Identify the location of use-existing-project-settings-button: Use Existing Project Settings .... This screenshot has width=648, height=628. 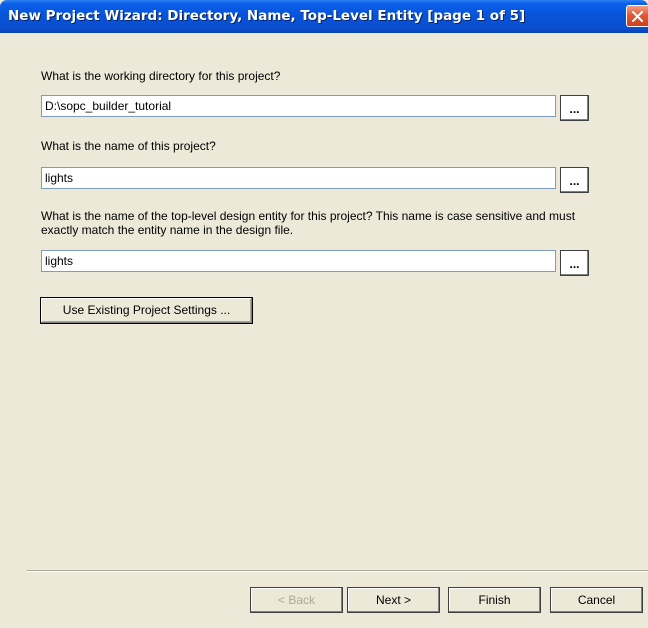
(146, 310).